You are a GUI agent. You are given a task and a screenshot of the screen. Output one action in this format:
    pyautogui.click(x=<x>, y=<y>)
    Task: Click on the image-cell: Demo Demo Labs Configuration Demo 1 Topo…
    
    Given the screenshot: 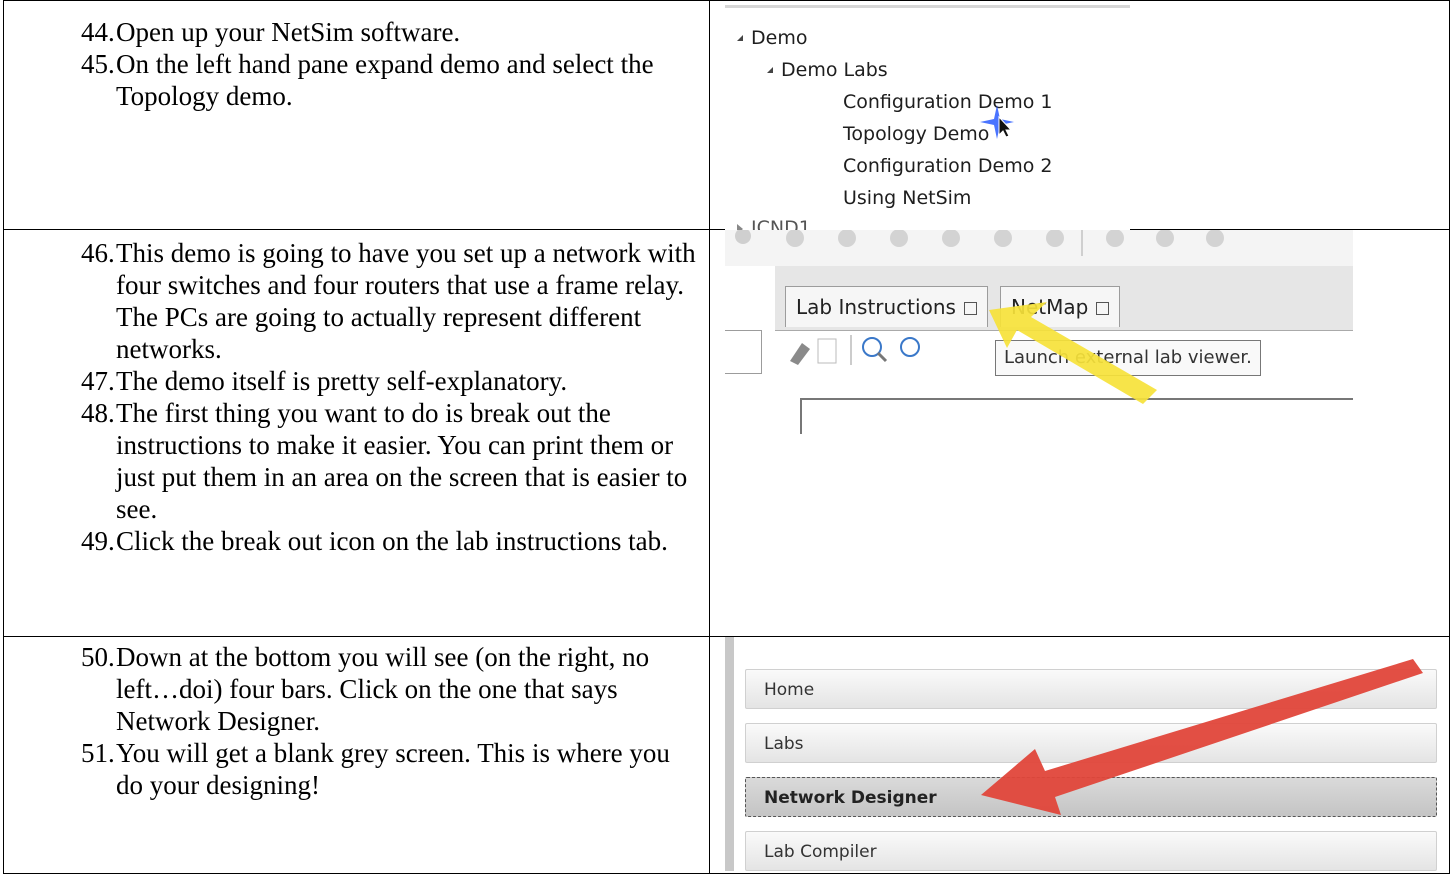 What is the action you would take?
    pyautogui.click(x=1079, y=115)
    